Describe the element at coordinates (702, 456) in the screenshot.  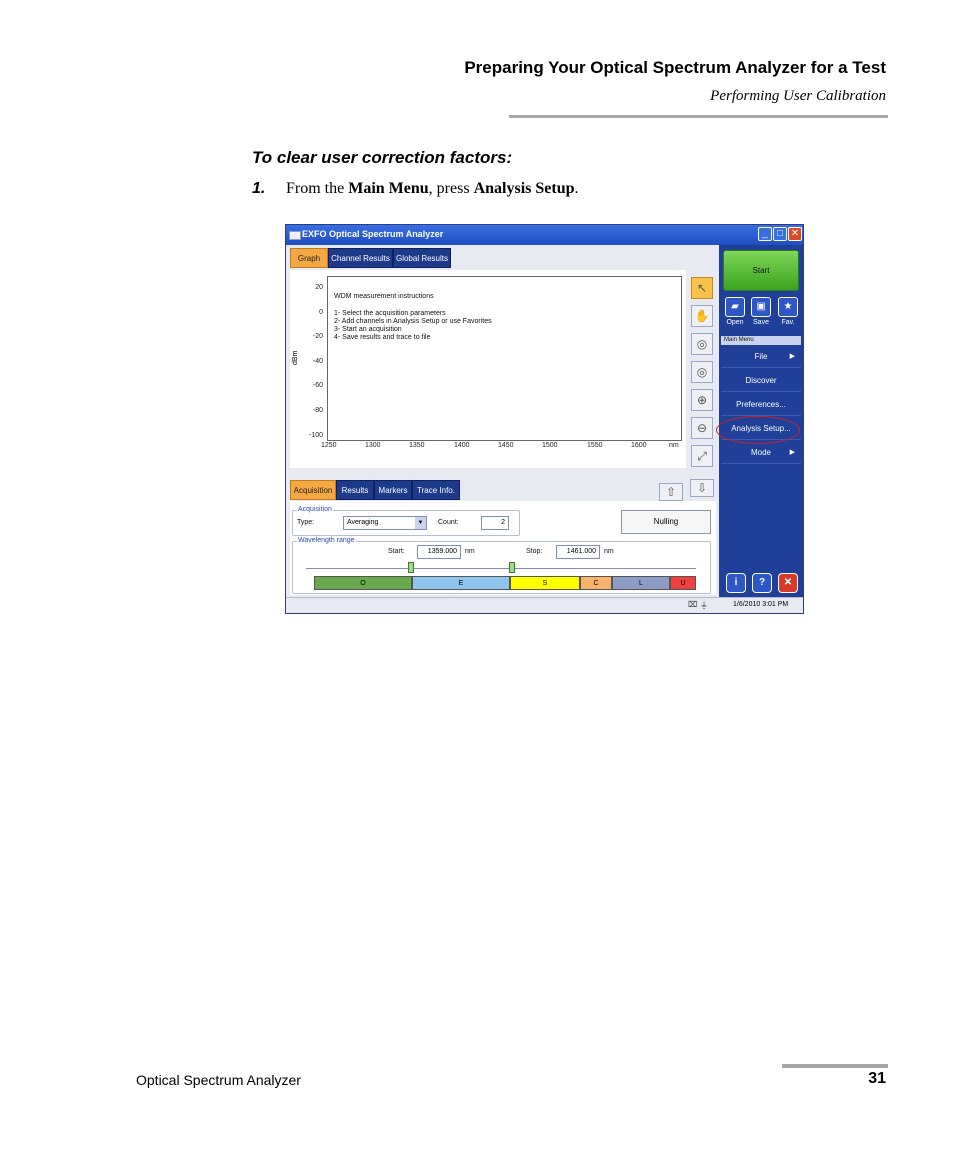
I see `full-scale-icon: ⤢` at that location.